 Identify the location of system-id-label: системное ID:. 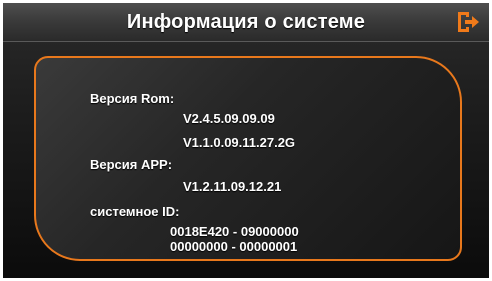
(135, 211).